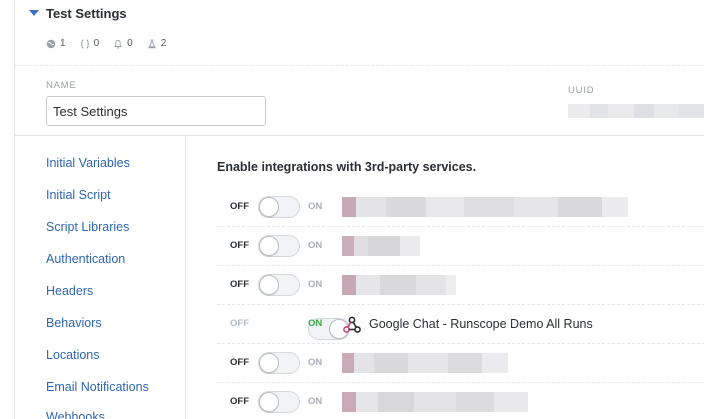 This screenshot has height=419, width=704. I want to click on stat-globe: 1, so click(56, 43).